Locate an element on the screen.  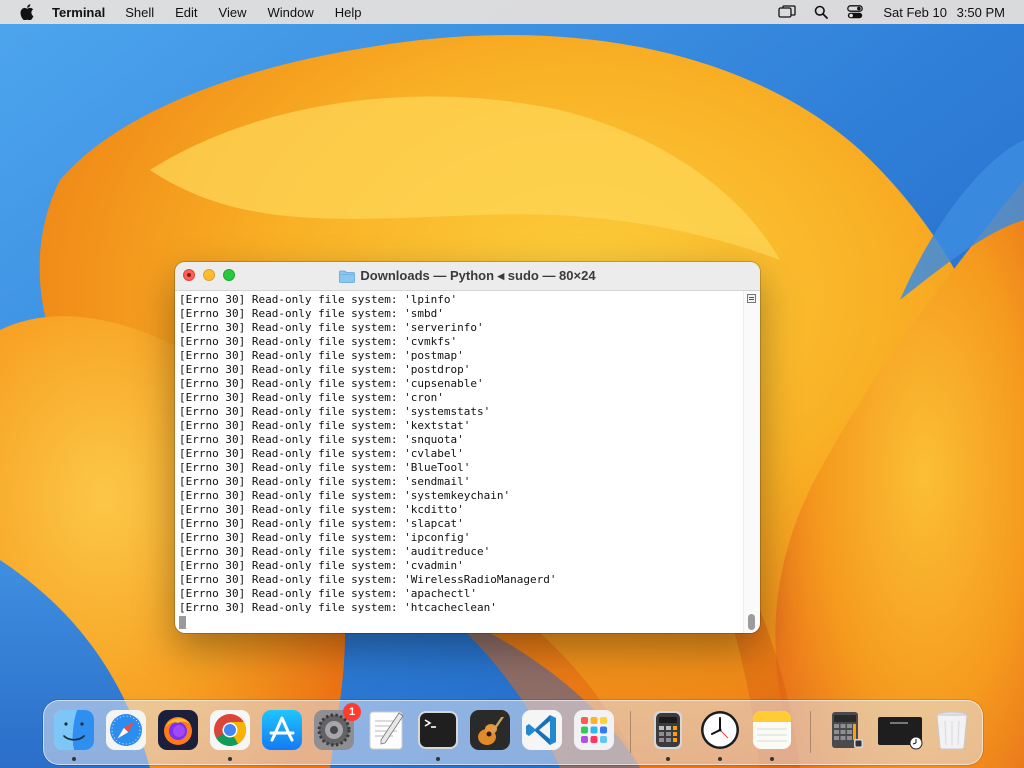
window-controls is located at coordinates (213, 275).